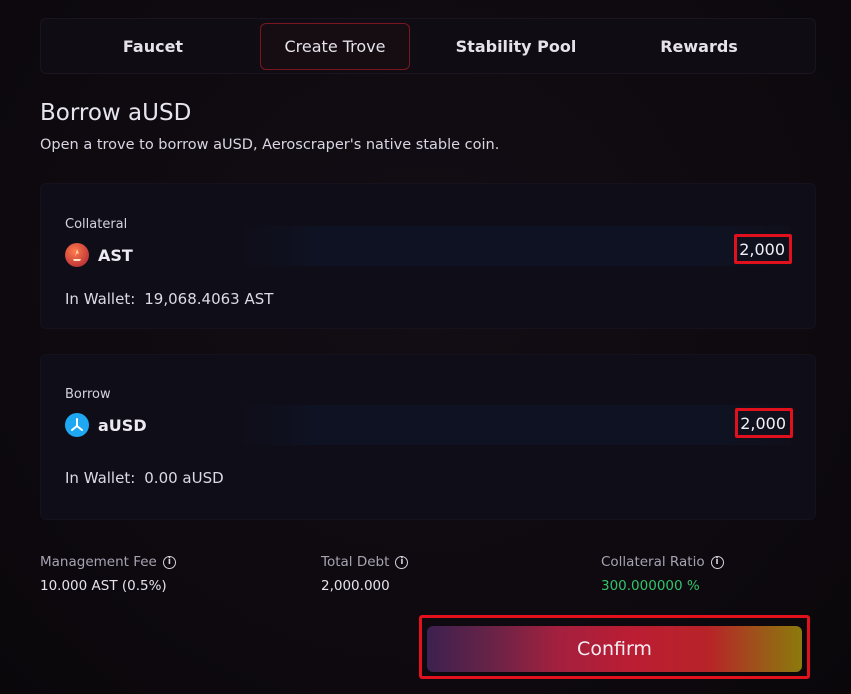 The image size is (851, 694). What do you see at coordinates (662, 574) in the screenshot?
I see `collateral-ratio-stat: Collateral Ratio i 300.000000 %` at bounding box center [662, 574].